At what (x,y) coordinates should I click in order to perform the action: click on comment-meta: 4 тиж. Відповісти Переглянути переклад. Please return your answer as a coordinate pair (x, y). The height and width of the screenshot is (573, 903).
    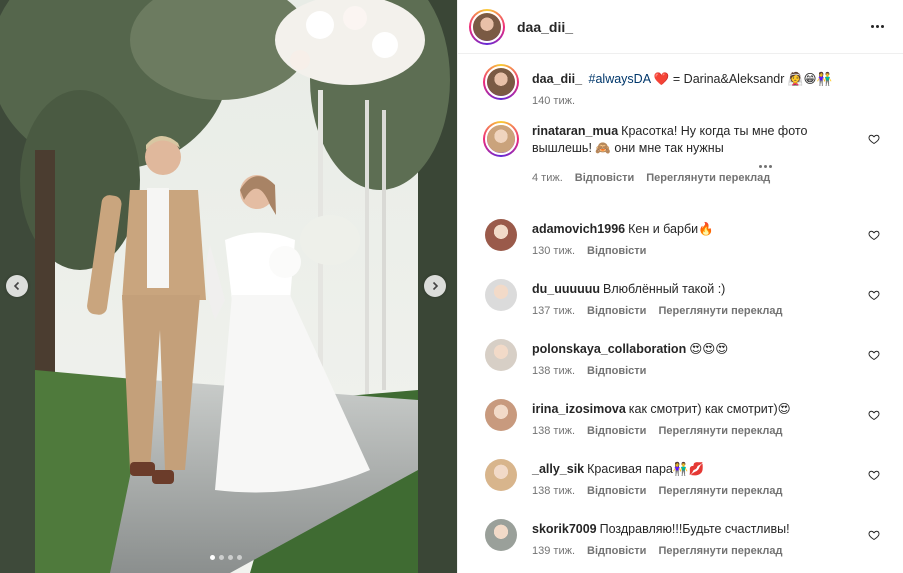
    Looking at the image, I should click on (700, 178).